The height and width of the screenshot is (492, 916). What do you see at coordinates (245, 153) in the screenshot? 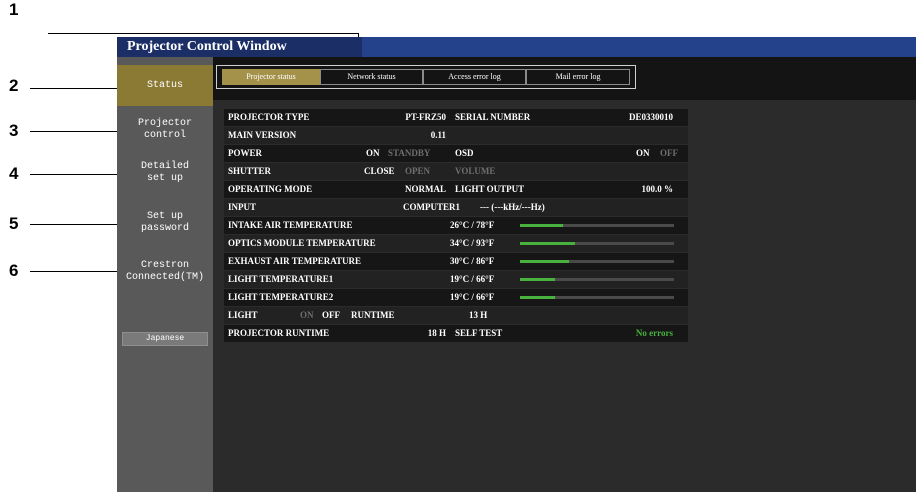
I see `power-label: POWER` at bounding box center [245, 153].